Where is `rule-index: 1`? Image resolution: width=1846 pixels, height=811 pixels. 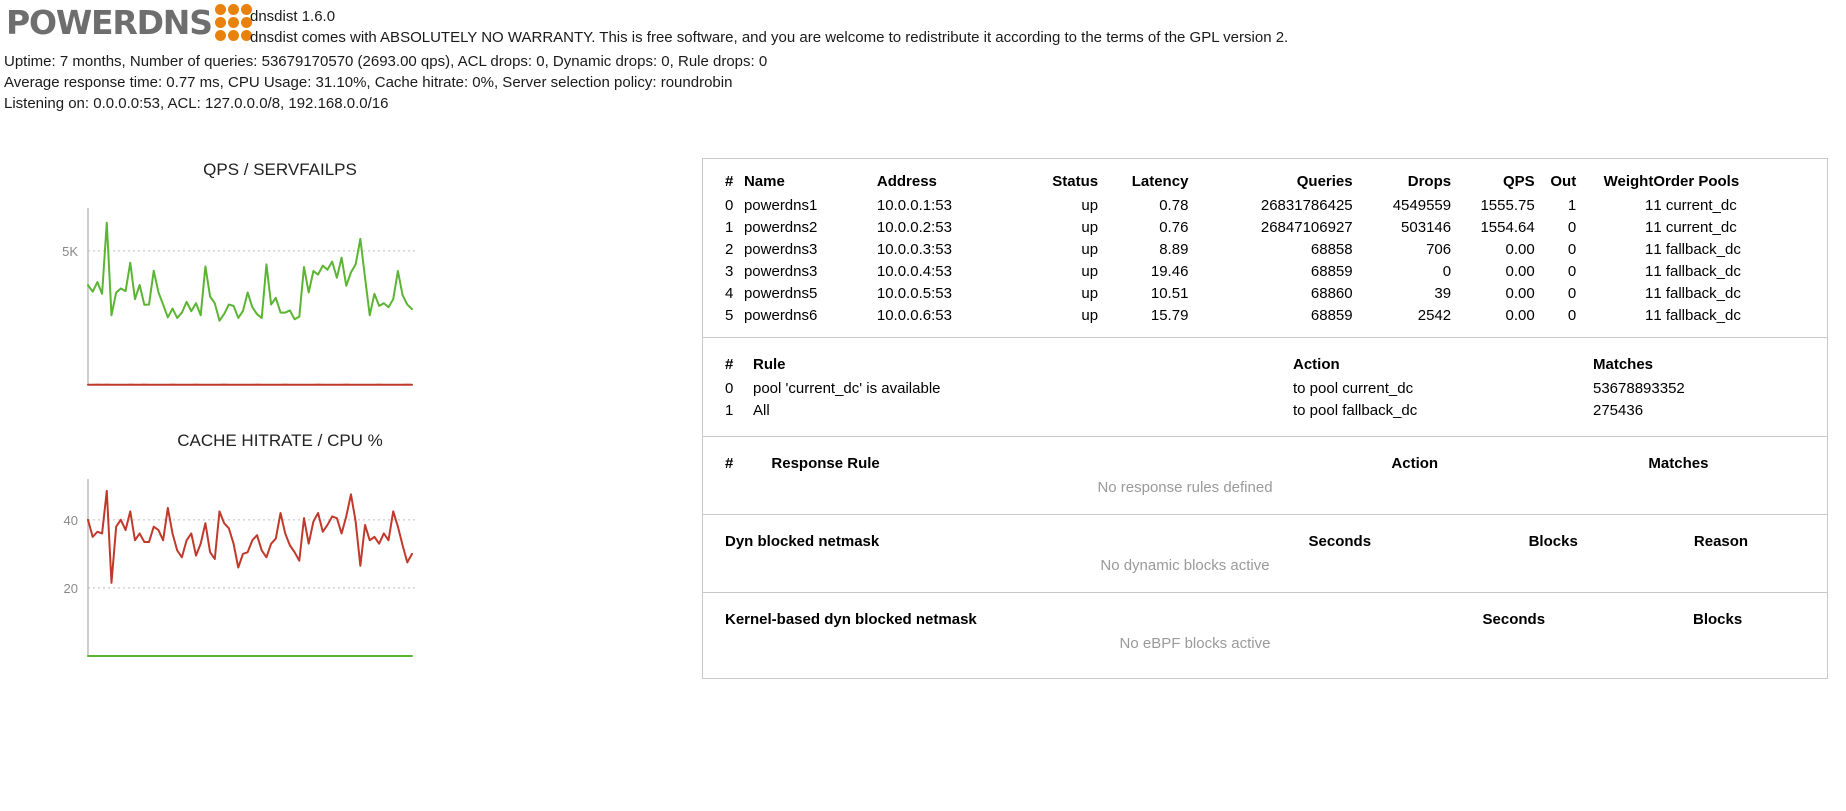 rule-index: 1 is located at coordinates (729, 410).